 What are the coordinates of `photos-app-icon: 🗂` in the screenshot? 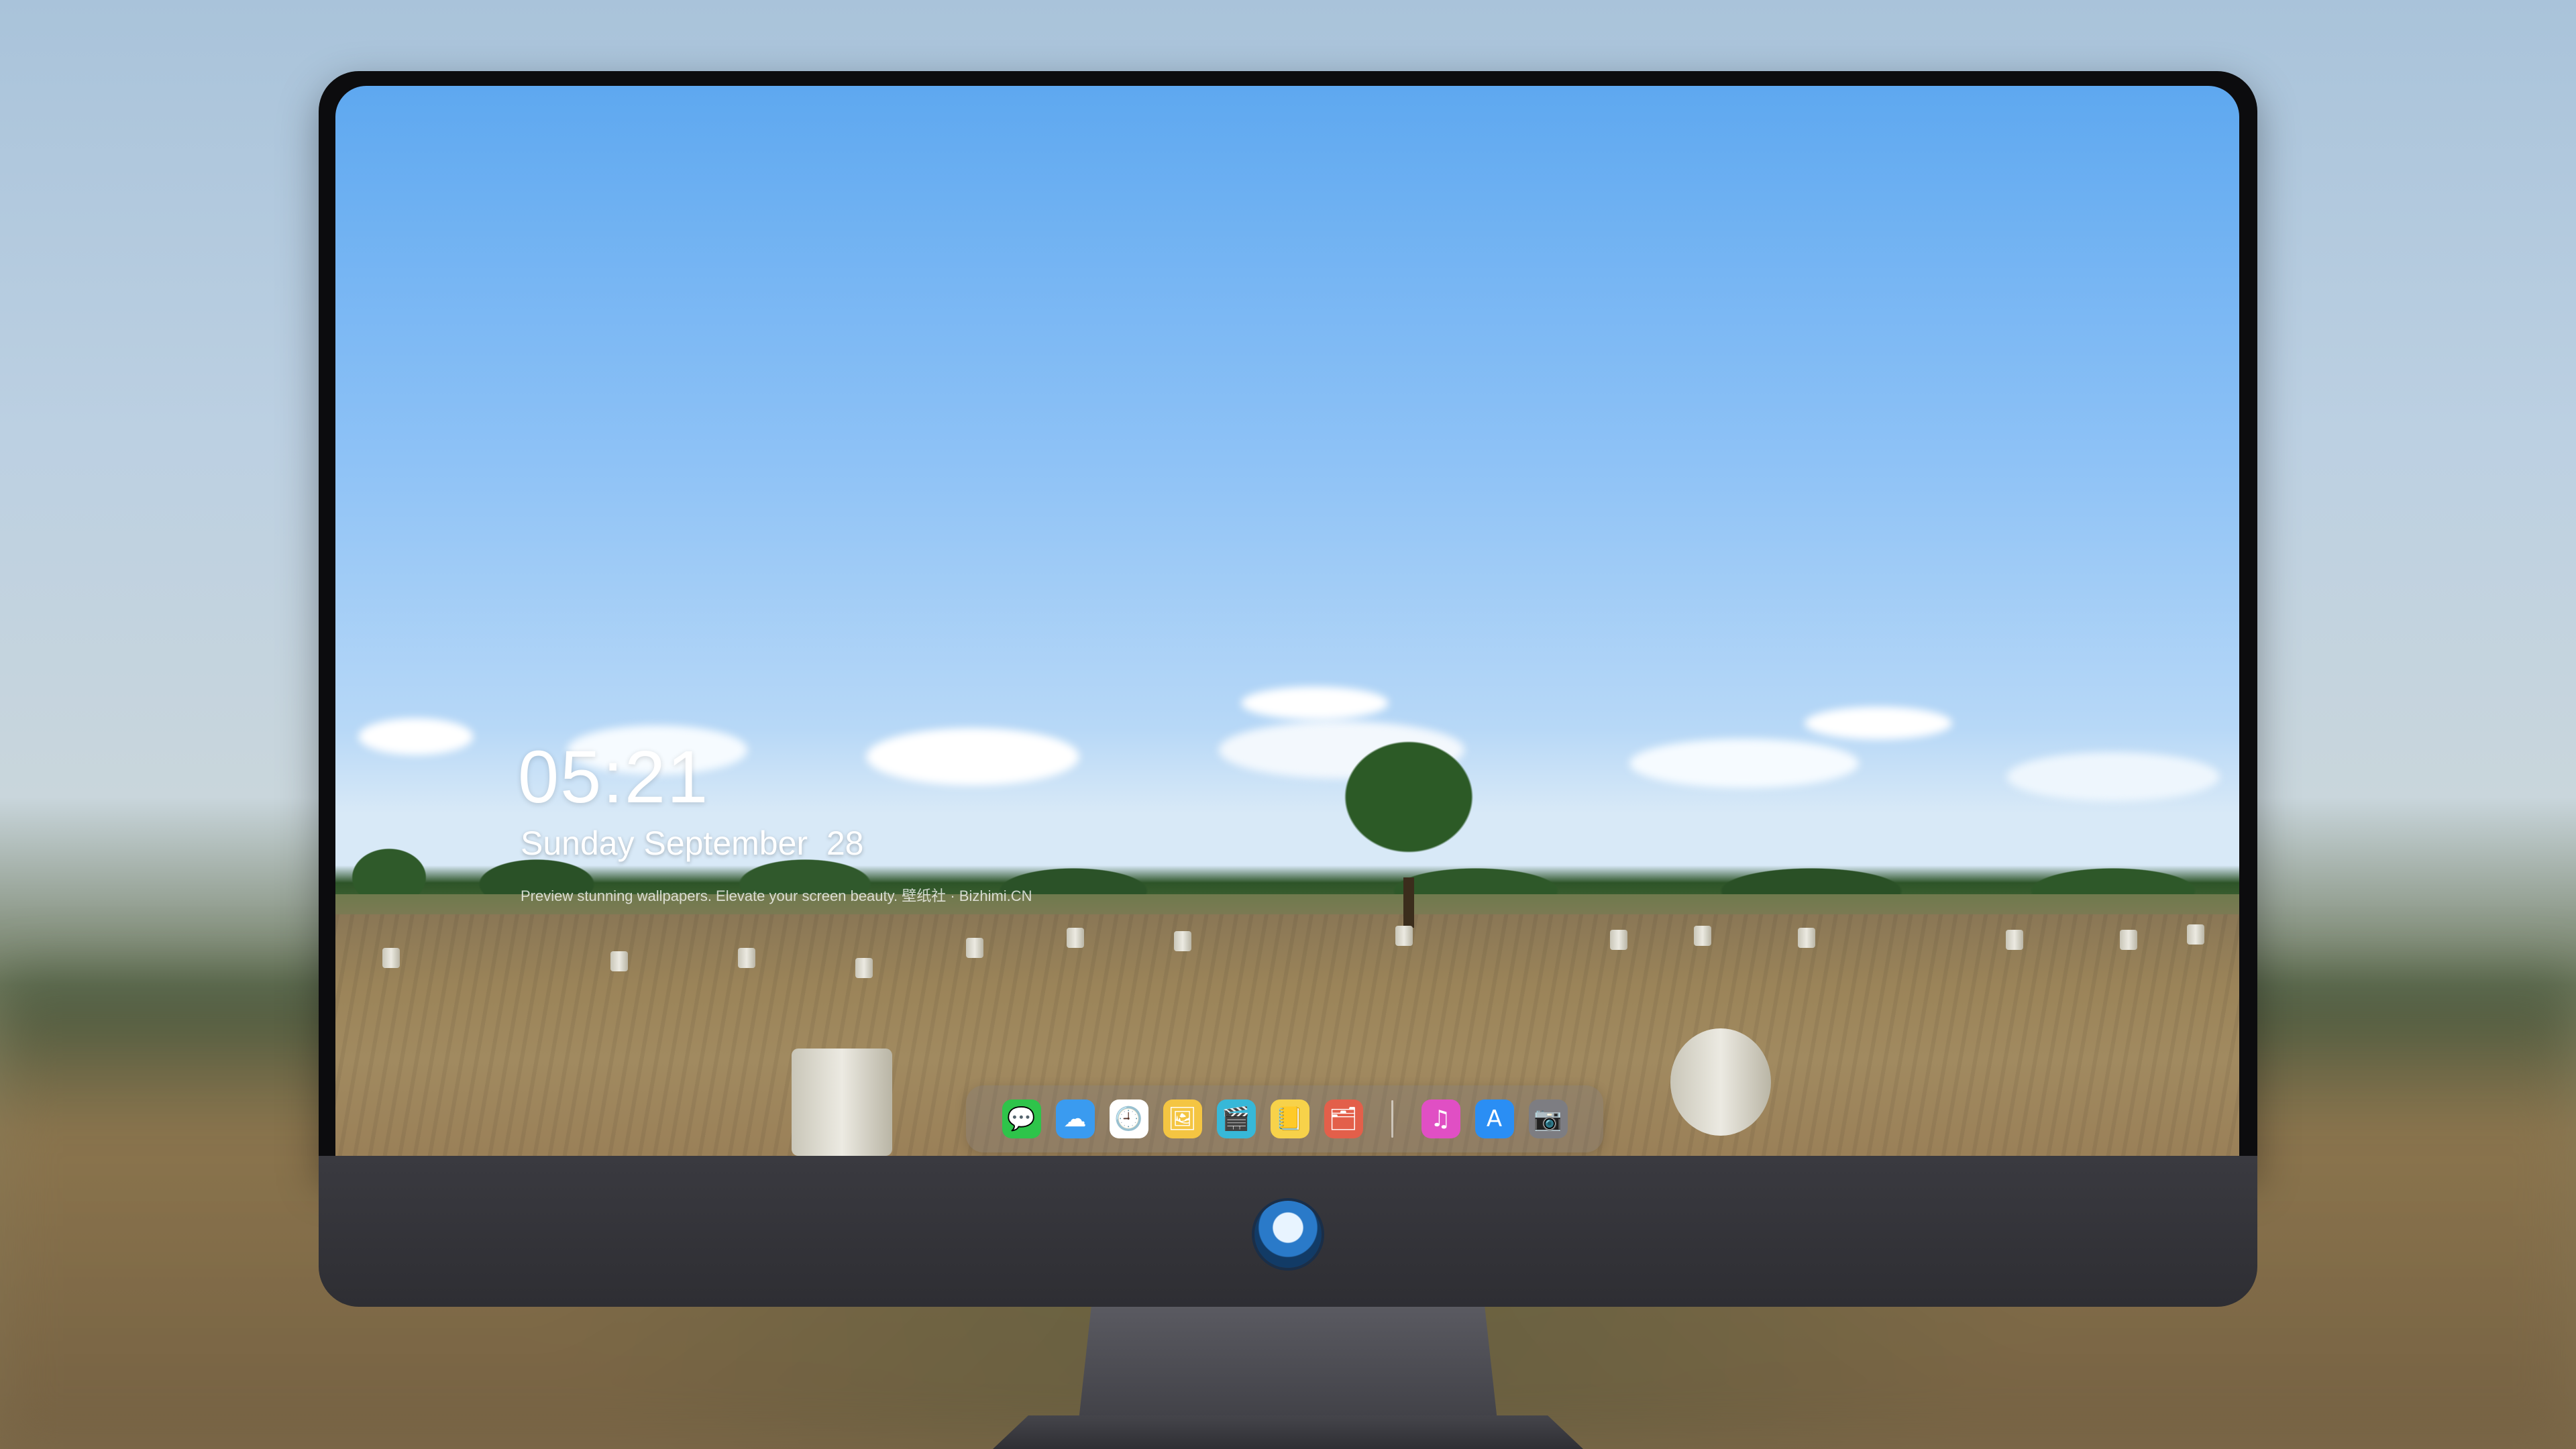 It's located at (1343, 1118).